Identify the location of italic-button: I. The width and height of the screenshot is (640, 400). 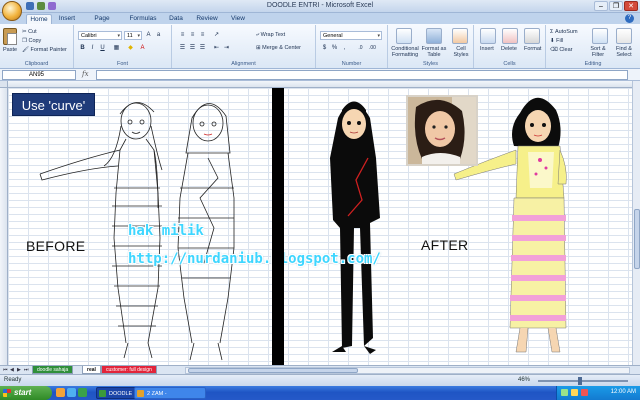
(92, 48).